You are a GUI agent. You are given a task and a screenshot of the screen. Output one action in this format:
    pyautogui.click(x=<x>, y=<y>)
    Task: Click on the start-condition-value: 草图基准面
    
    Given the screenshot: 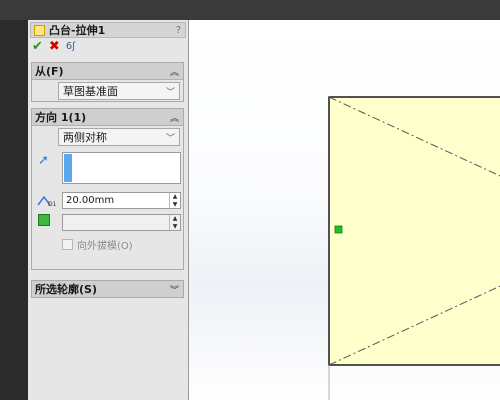 What is the action you would take?
    pyautogui.click(x=90, y=91)
    